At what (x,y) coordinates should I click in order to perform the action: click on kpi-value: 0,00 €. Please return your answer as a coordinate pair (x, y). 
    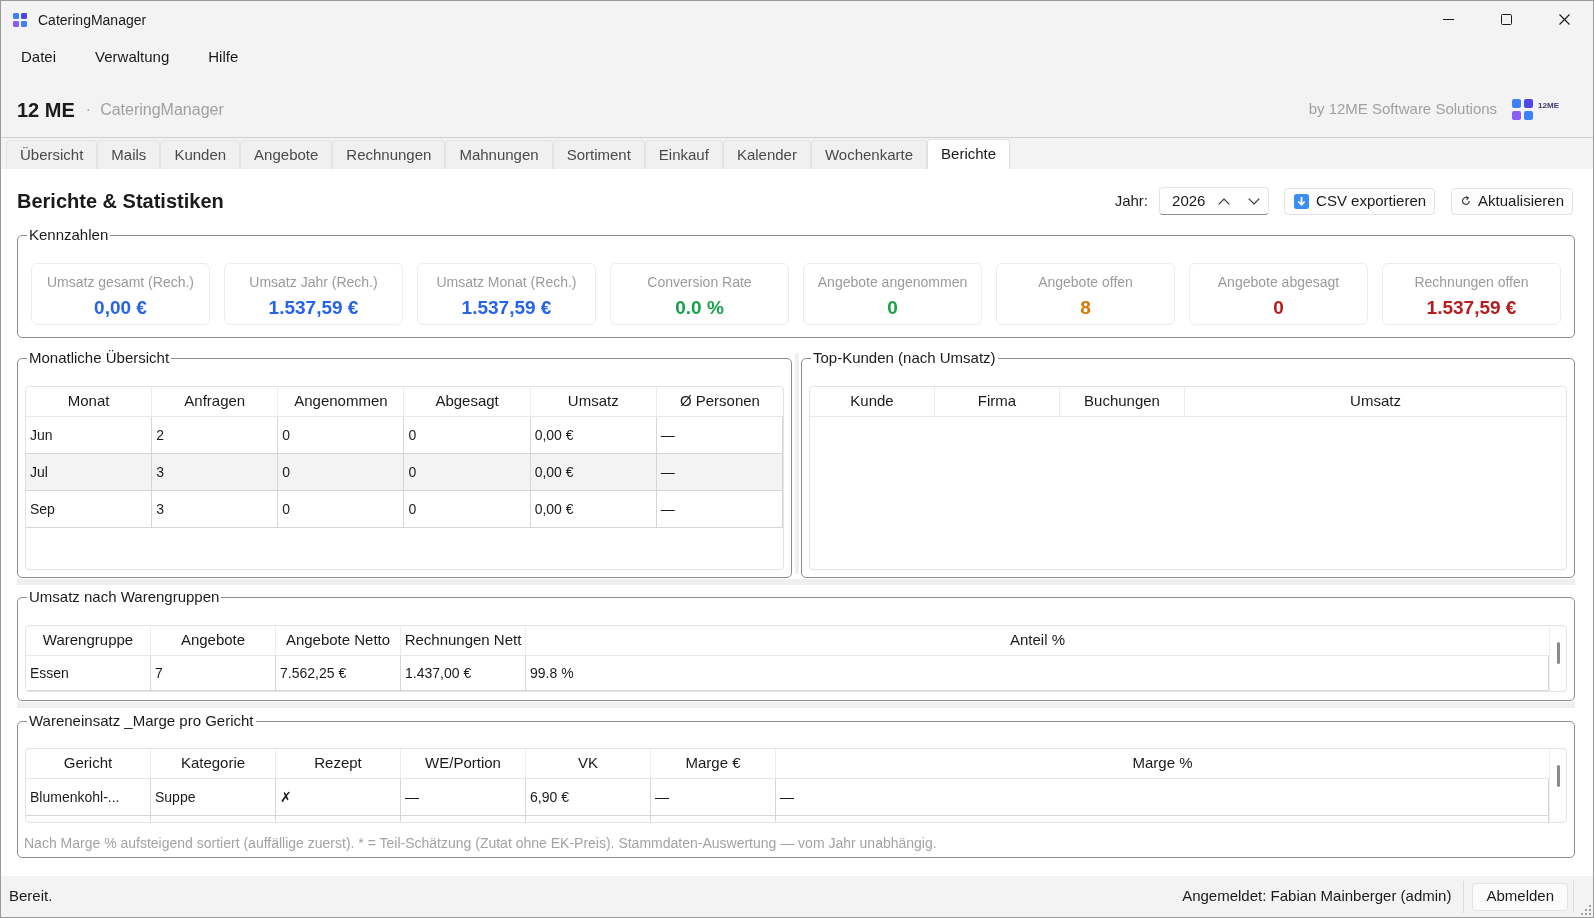
    Looking at the image, I should click on (120, 307).